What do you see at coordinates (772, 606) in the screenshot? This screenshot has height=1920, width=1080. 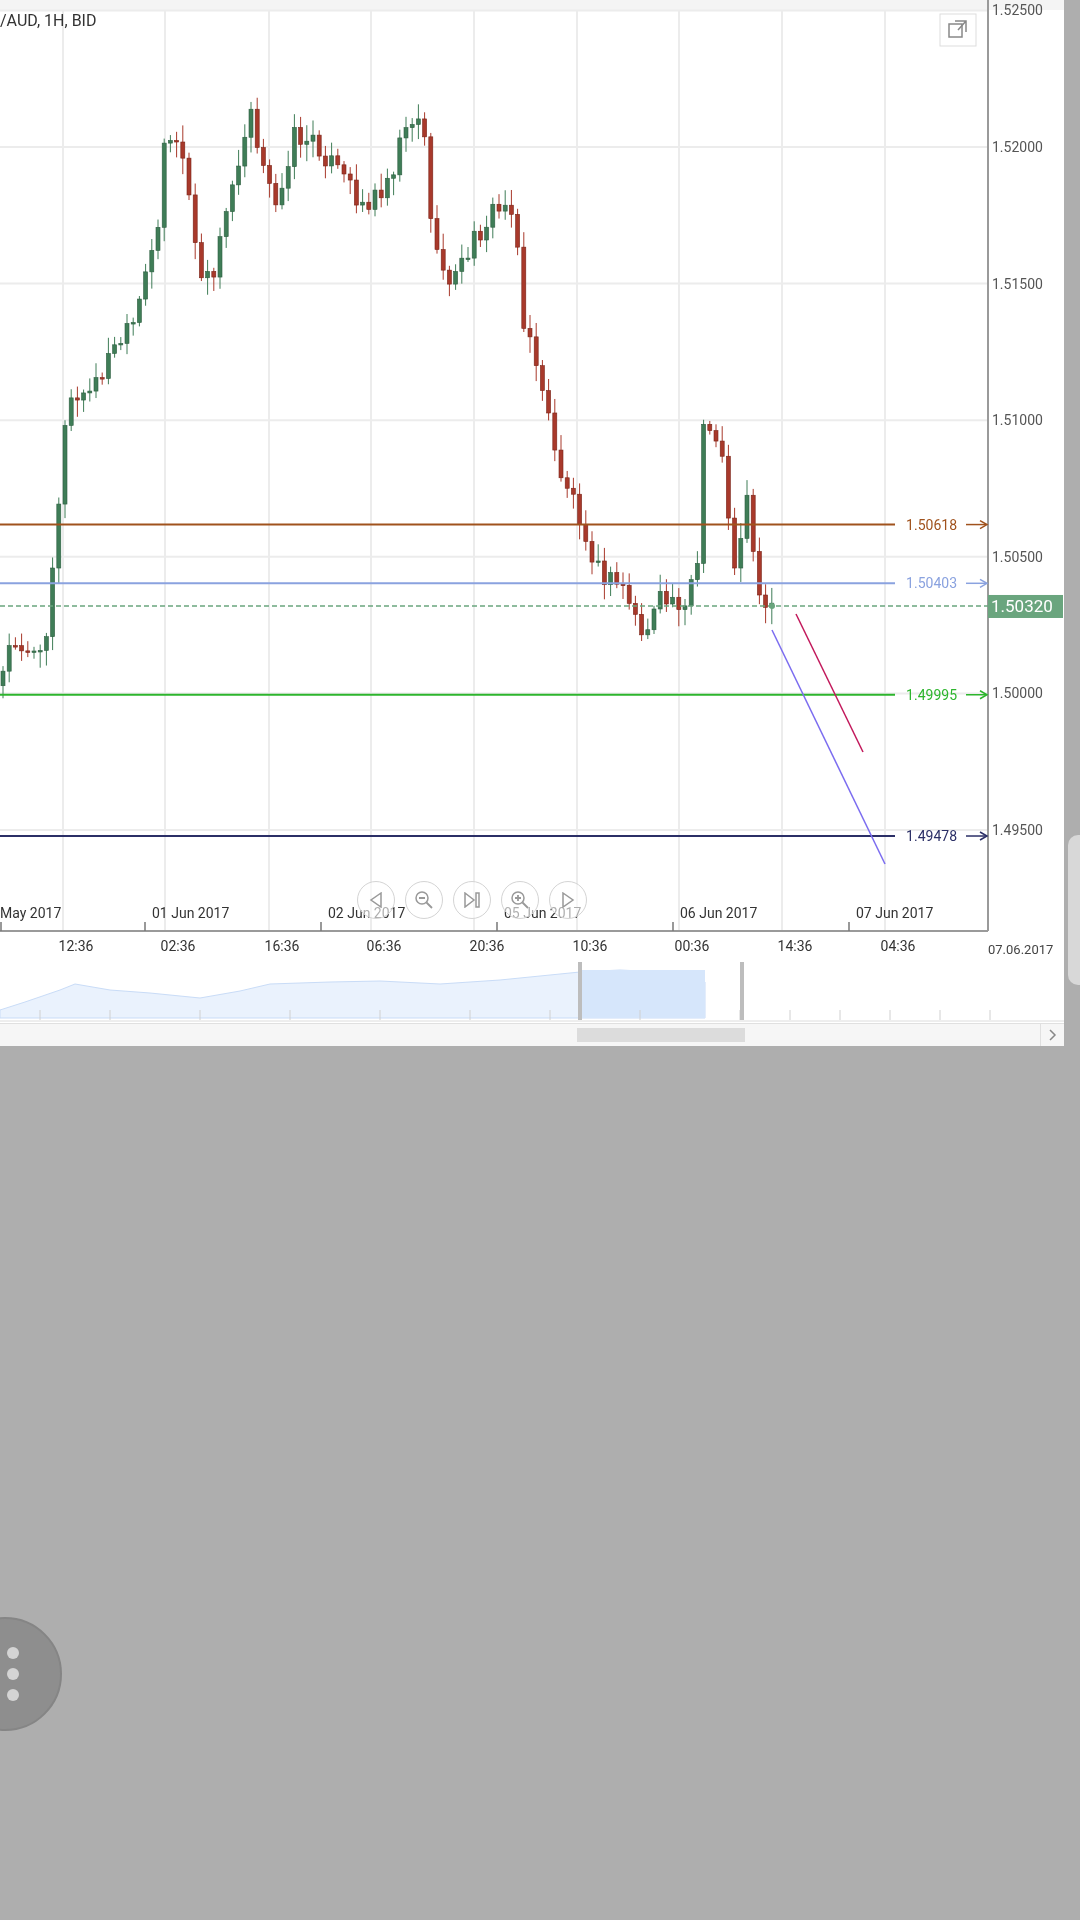 I see `current-price-dot` at bounding box center [772, 606].